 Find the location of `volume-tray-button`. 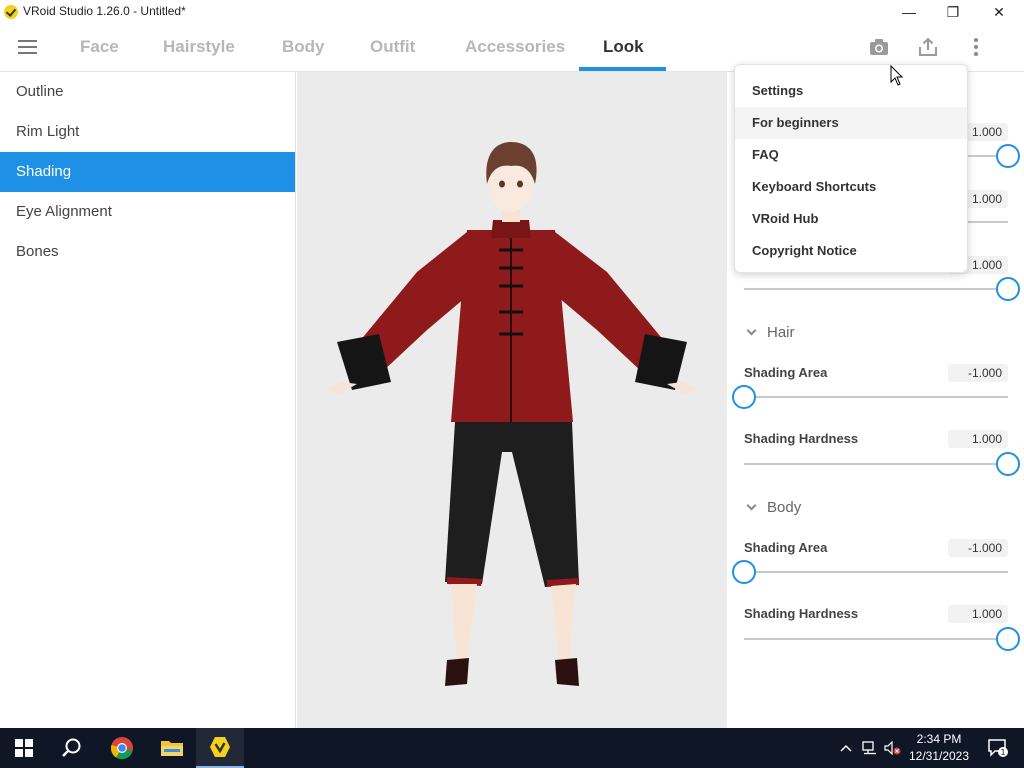

volume-tray-button is located at coordinates (893, 748).